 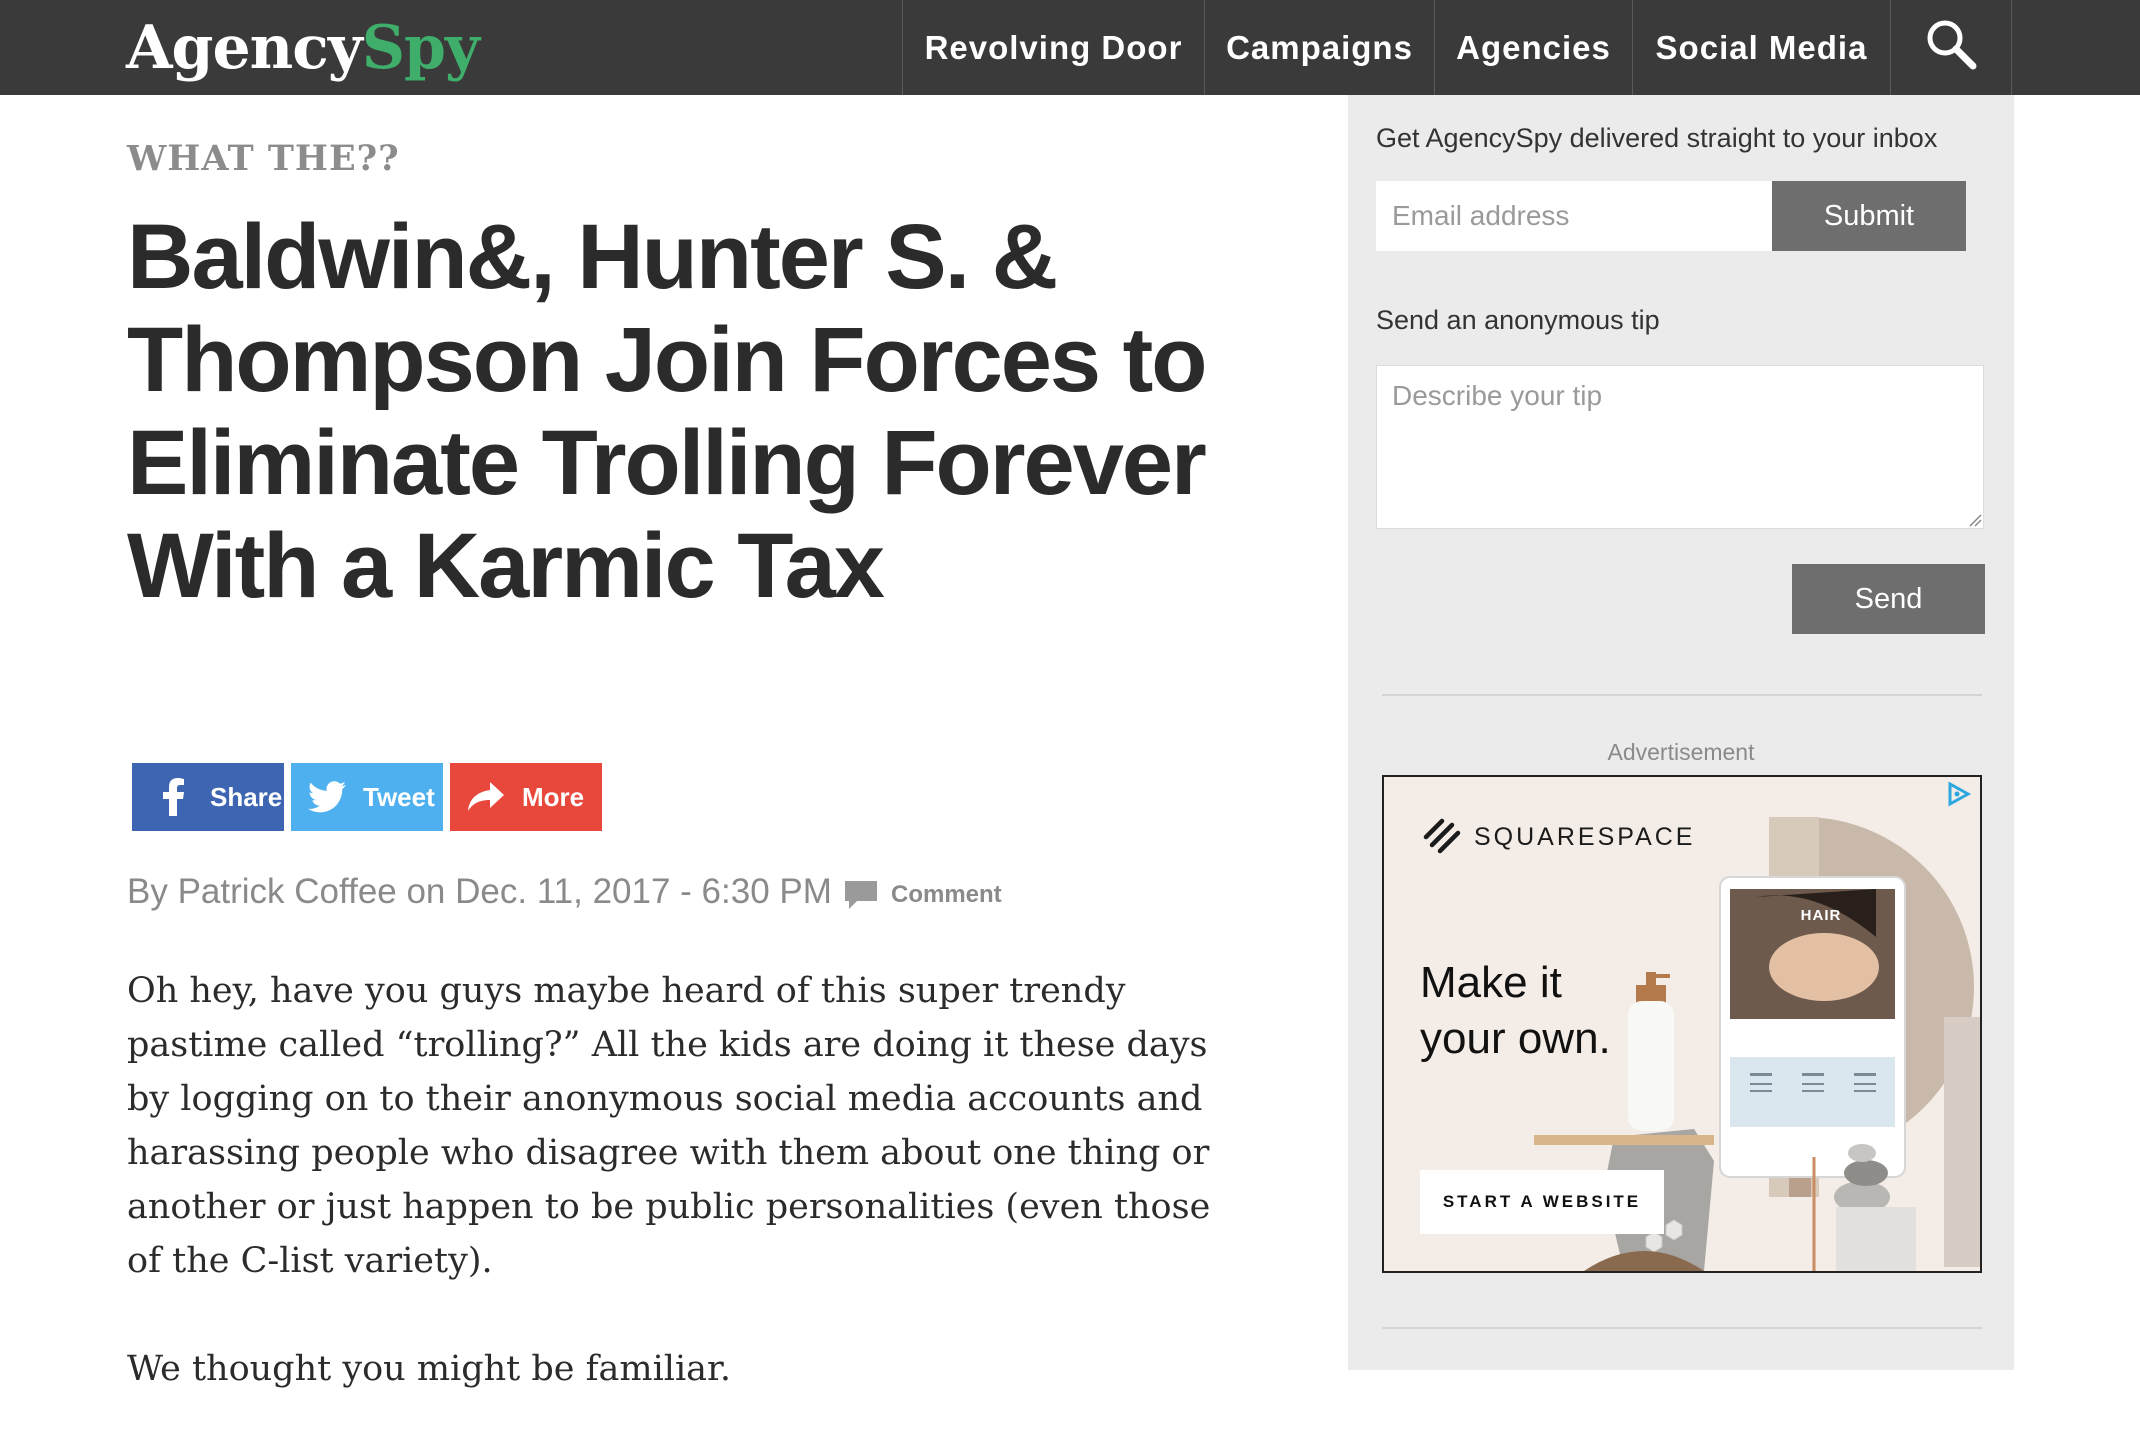 What do you see at coordinates (1580, 216) in the screenshot?
I see `email-field` at bounding box center [1580, 216].